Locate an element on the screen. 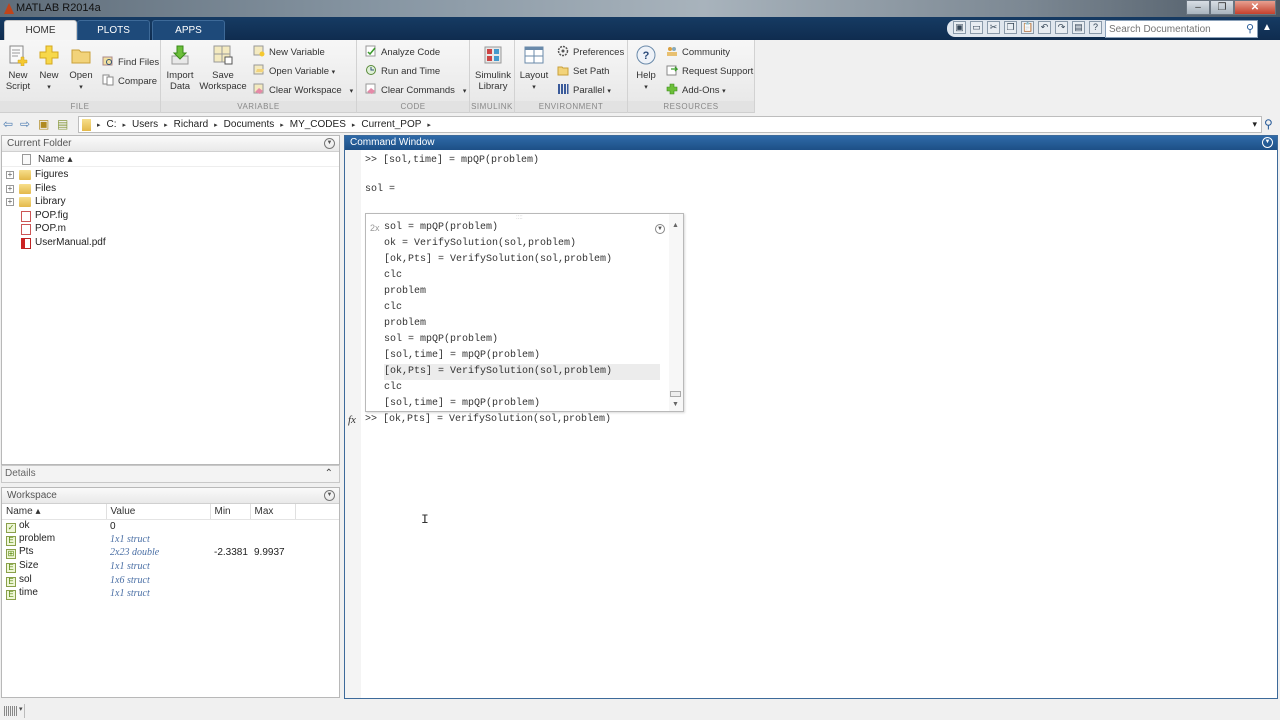 The height and width of the screenshot is (720, 1280). history-item: [ok,Pts] = VerifySolution(sol,problem) is located at coordinates (522, 260).